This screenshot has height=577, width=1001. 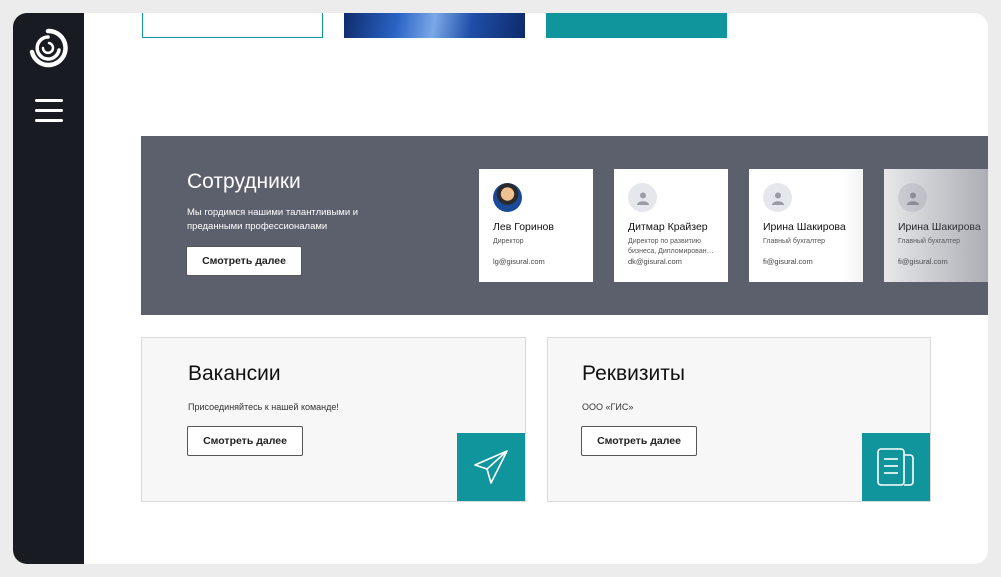 What do you see at coordinates (263, 407) in the screenshot?
I see `vacancies-description: Присоединяйтесь к нашей команде!` at bounding box center [263, 407].